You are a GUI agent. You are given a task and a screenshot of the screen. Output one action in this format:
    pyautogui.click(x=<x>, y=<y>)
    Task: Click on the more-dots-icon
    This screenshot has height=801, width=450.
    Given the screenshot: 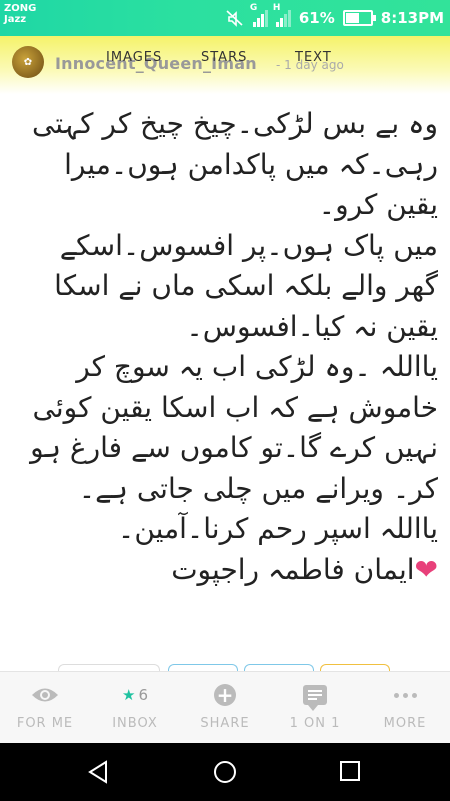 What is the action you would take?
    pyautogui.click(x=405, y=695)
    